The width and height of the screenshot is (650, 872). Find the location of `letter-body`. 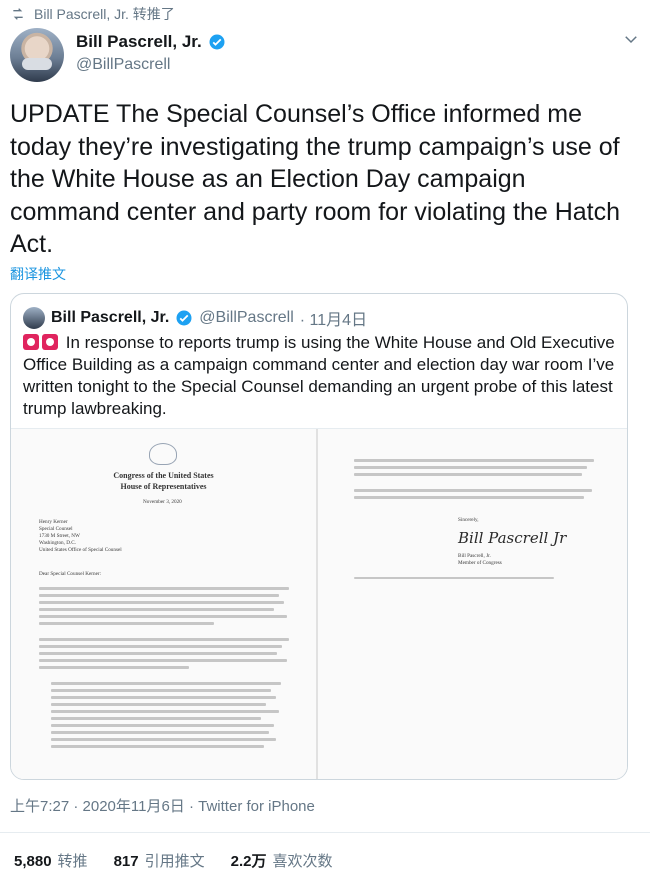

letter-body is located at coordinates (164, 669).